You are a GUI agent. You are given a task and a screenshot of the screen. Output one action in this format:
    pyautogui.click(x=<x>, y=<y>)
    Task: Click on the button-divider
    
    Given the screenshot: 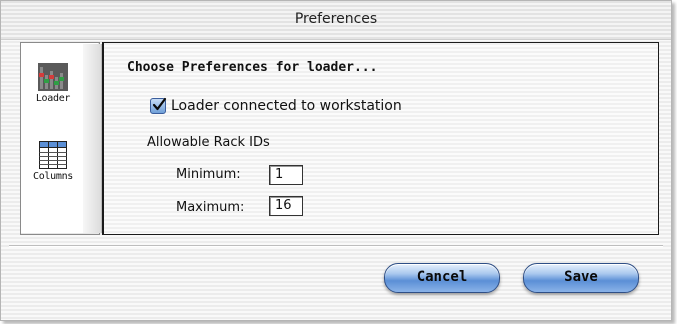 What is the action you would take?
    pyautogui.click(x=336, y=246)
    